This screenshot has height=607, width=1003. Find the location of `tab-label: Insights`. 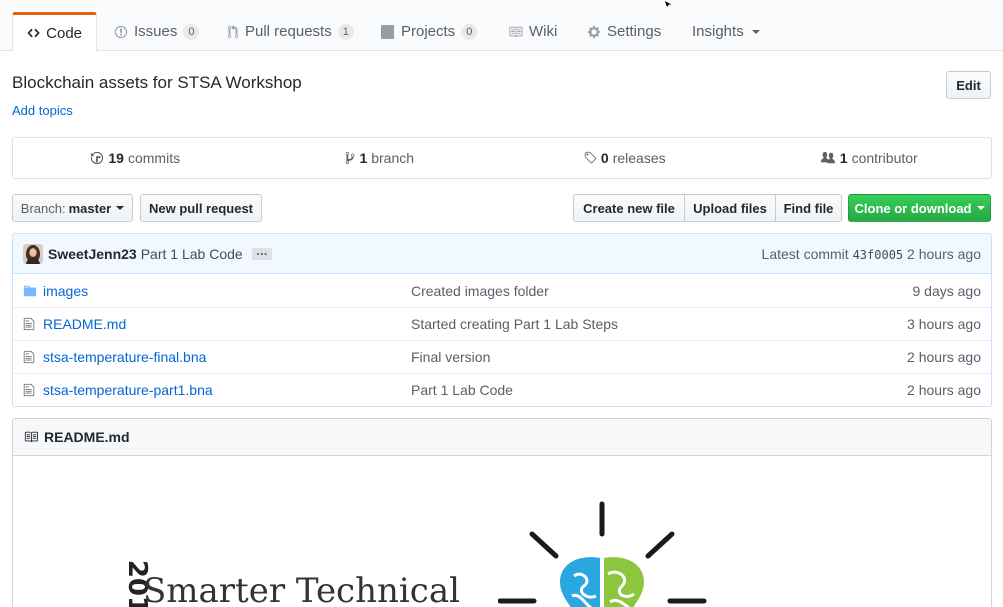

tab-label: Insights is located at coordinates (718, 31).